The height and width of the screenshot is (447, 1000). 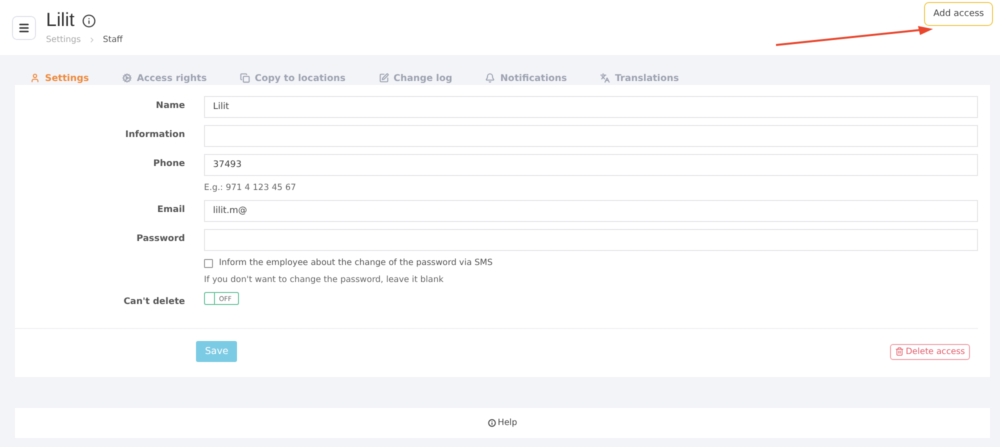 What do you see at coordinates (293, 78) in the screenshot?
I see `tab: Copy to locations` at bounding box center [293, 78].